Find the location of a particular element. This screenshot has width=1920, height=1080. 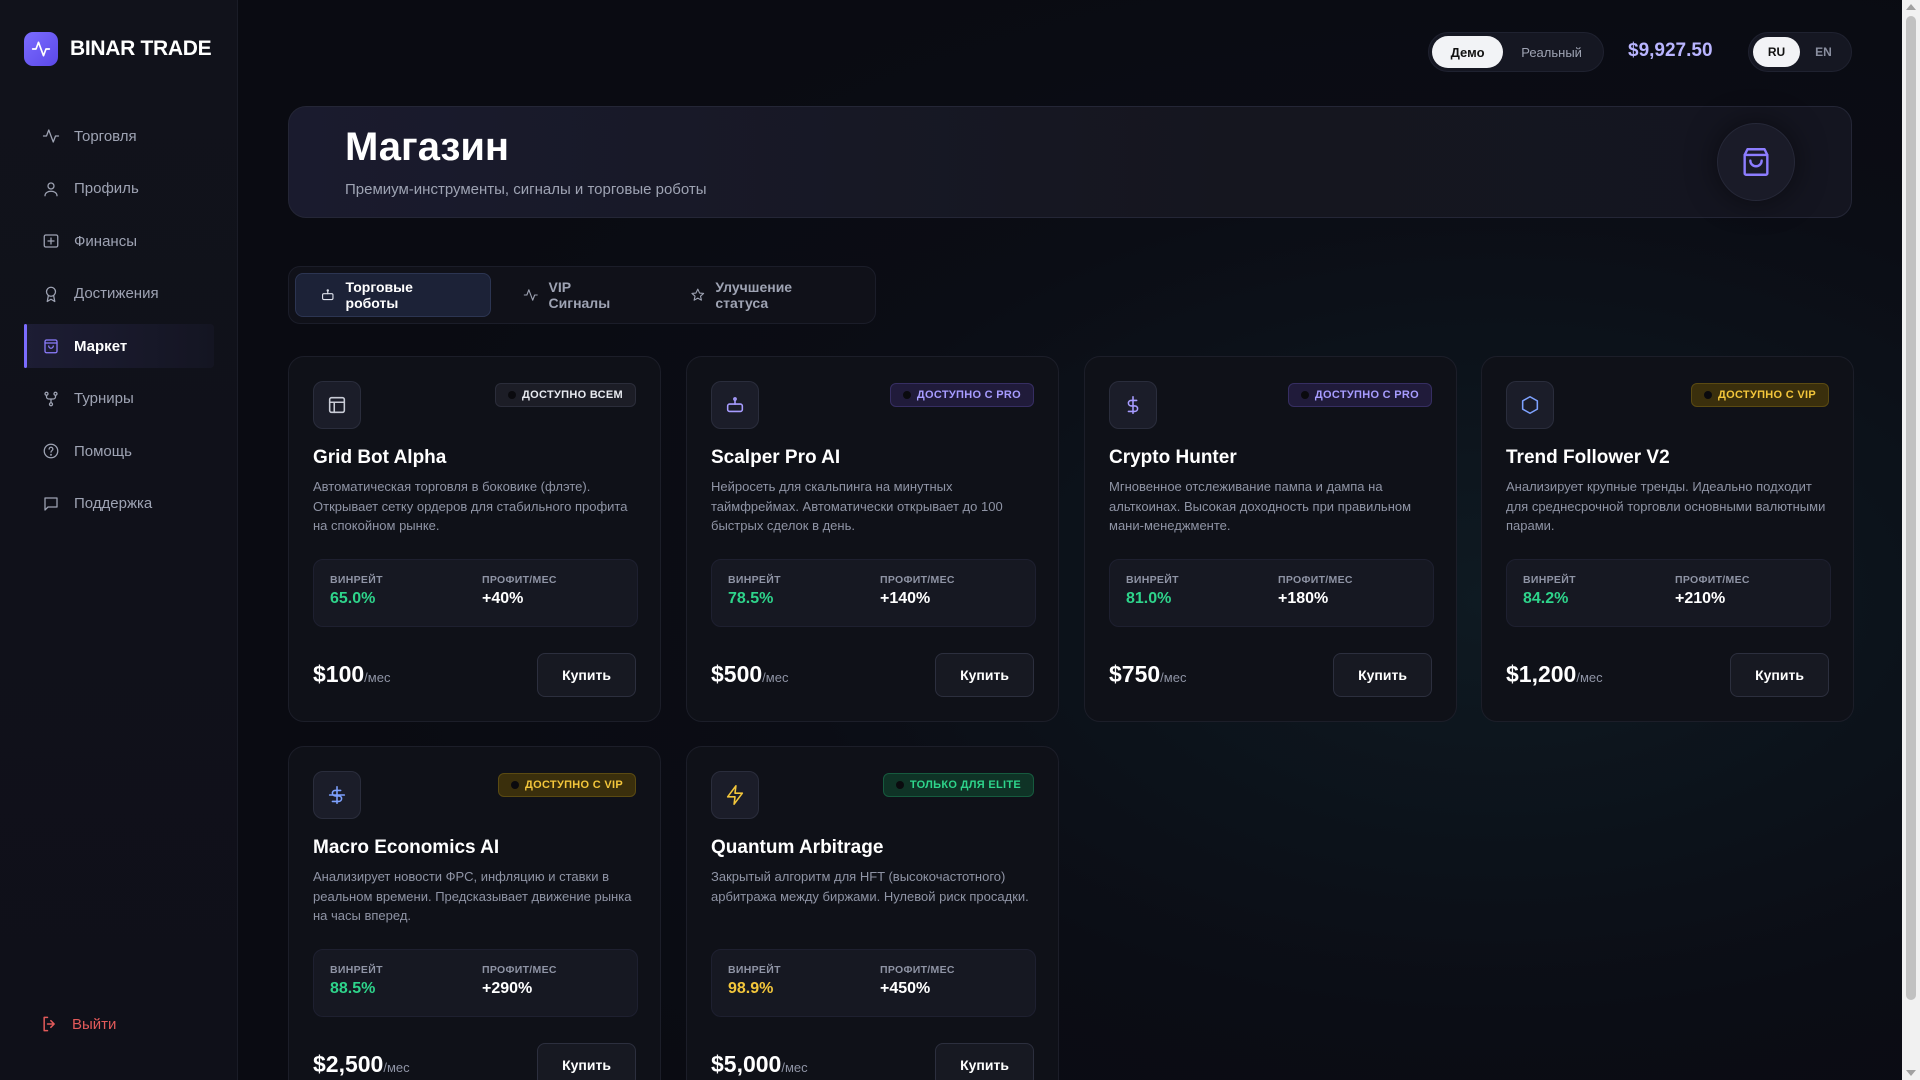

profit-value: +290% is located at coordinates (507, 988).